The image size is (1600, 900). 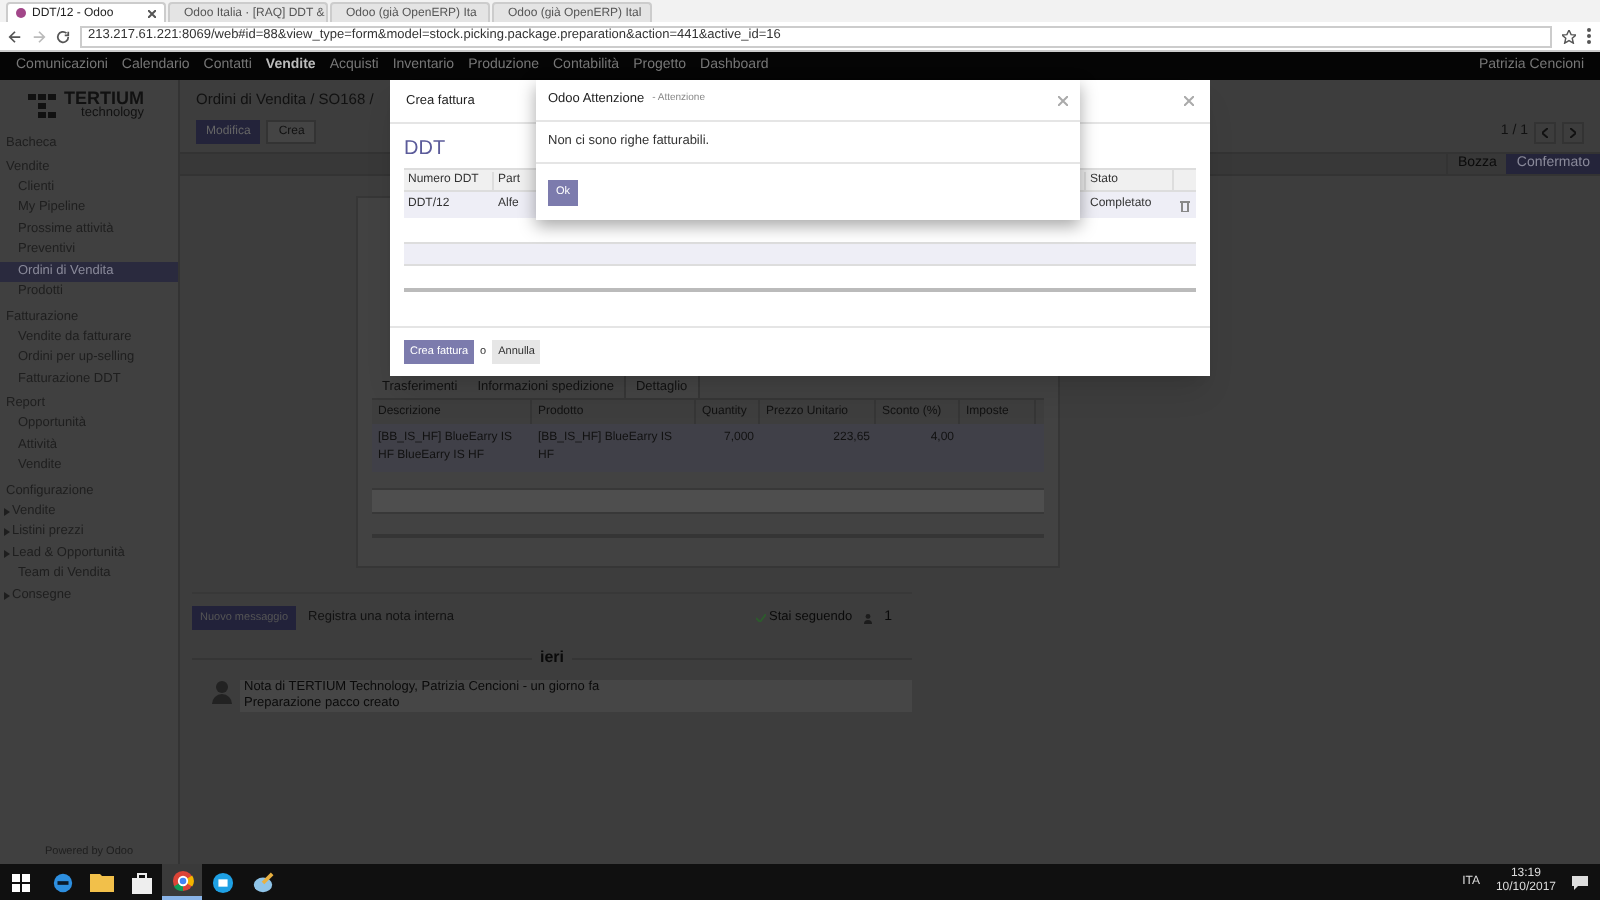 I want to click on menu-icon, so click(x=1589, y=36).